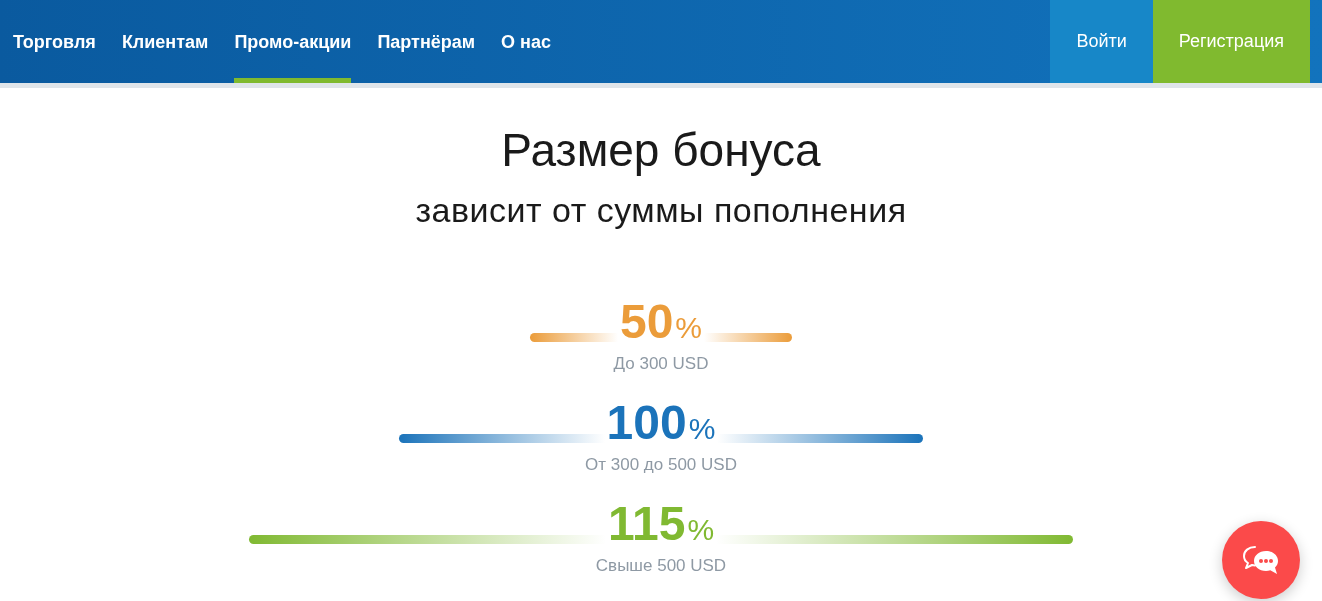 This screenshot has width=1322, height=601. I want to click on deposit-range: До 300 USD, so click(661, 364).